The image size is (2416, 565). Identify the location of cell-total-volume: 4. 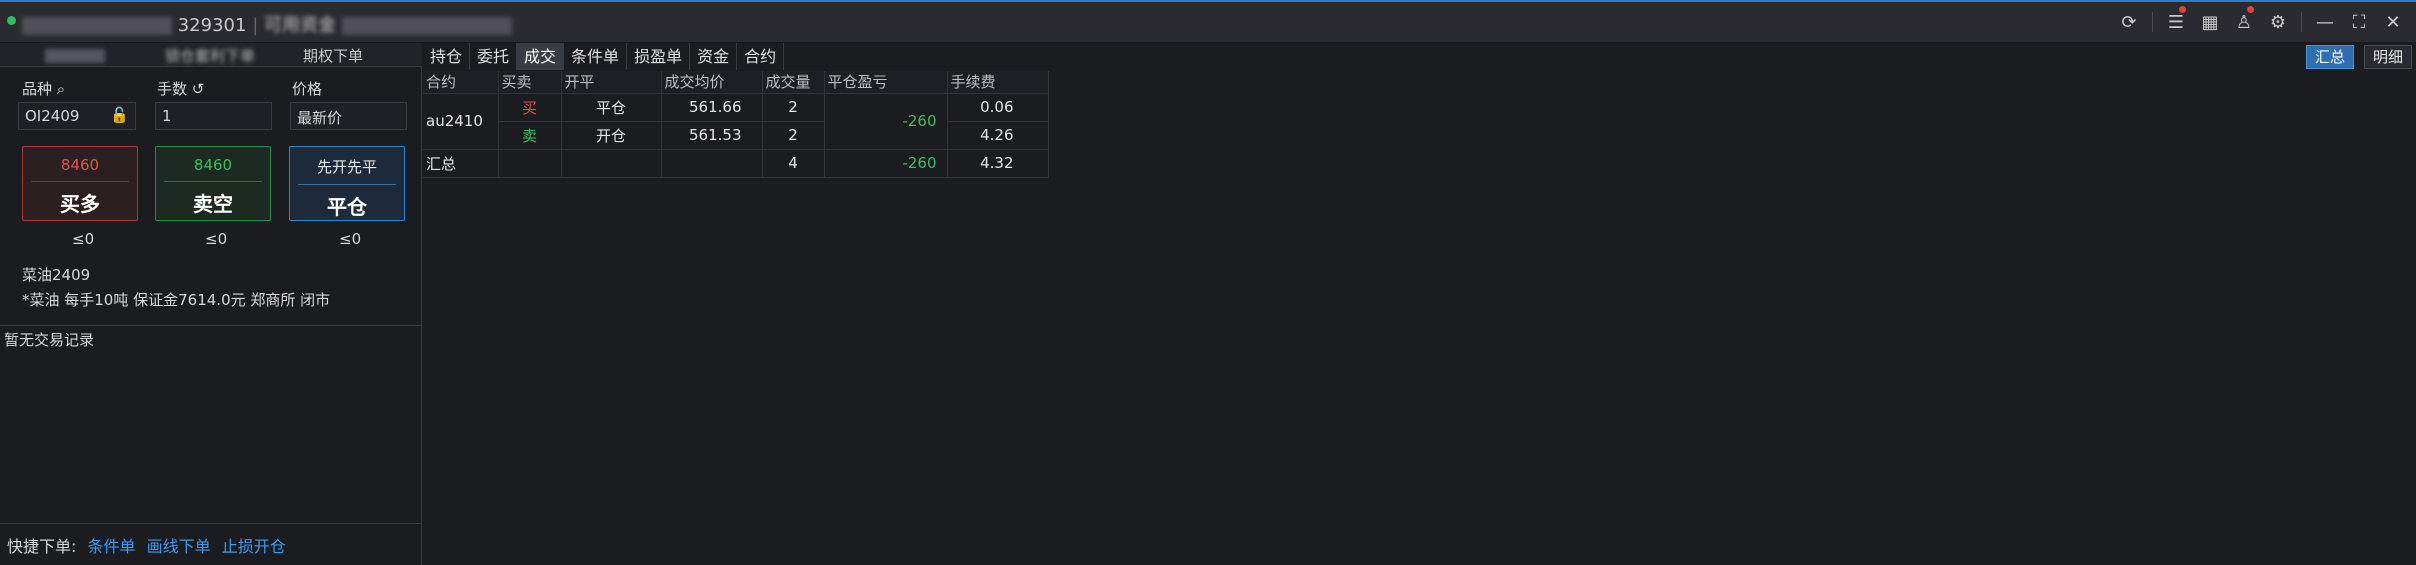
(793, 163).